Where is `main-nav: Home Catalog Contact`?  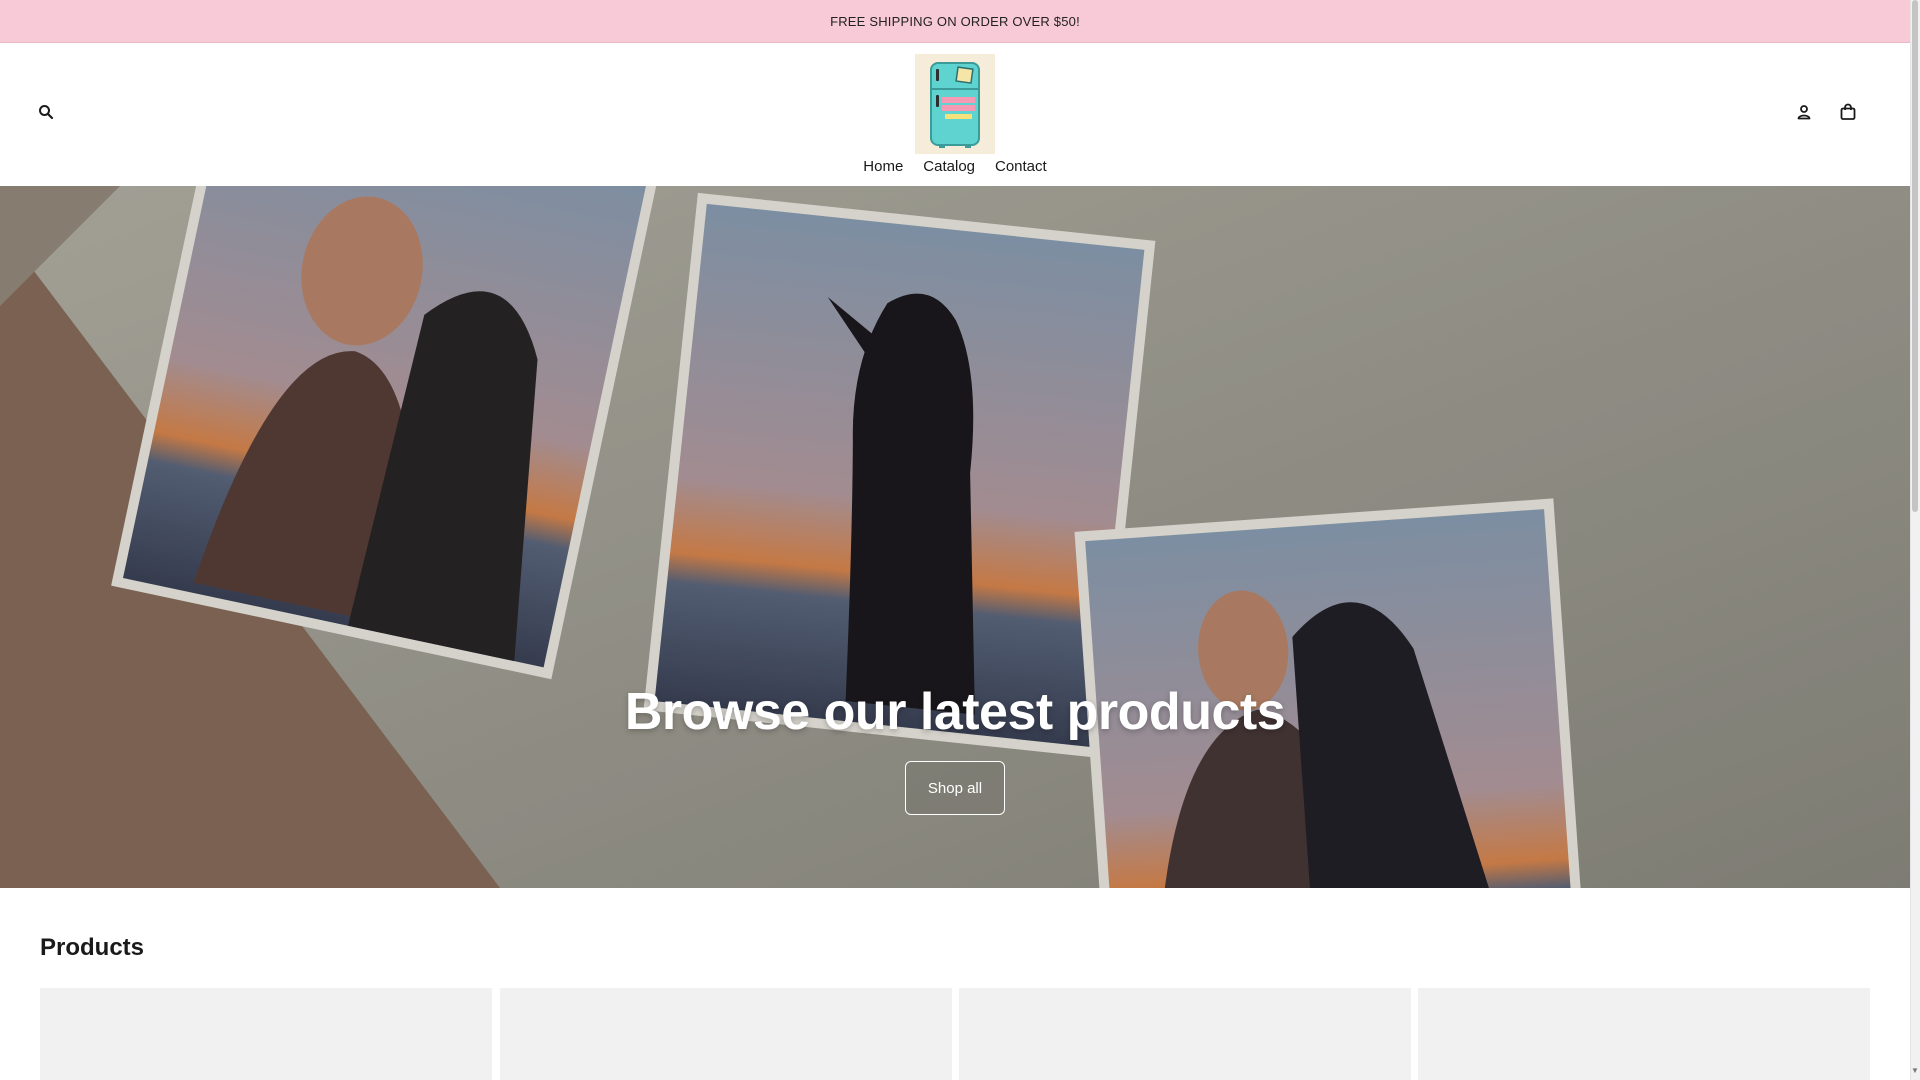
main-nav: Home Catalog Contact is located at coordinates (955, 166).